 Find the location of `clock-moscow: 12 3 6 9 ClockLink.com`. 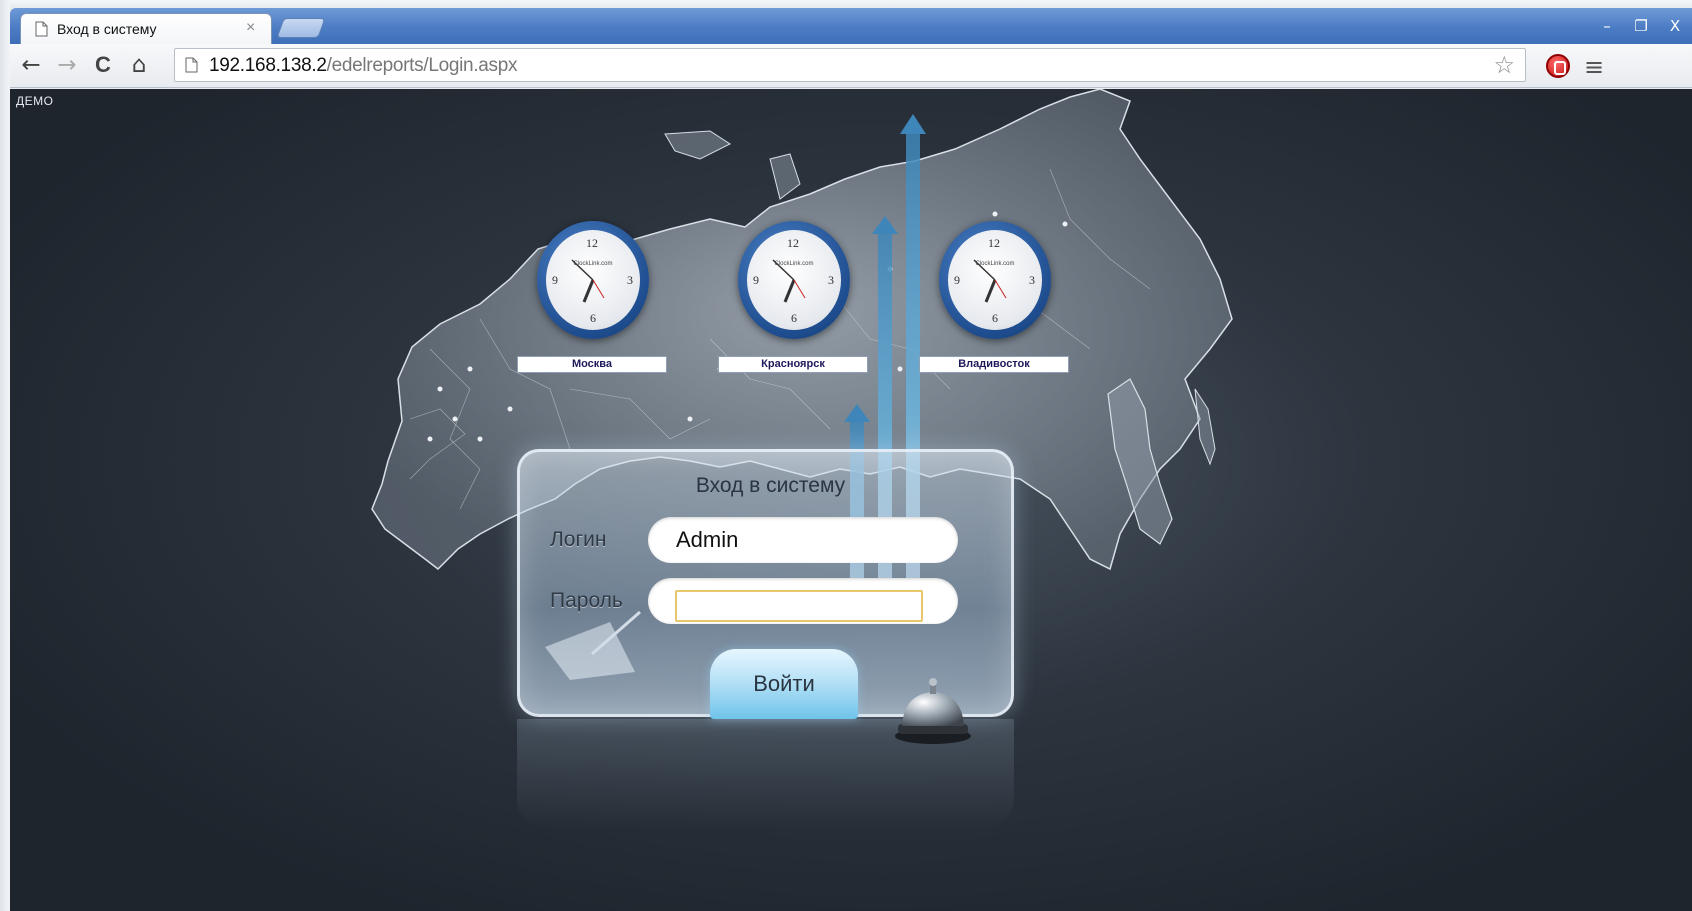

clock-moscow: 12 3 6 9 ClockLink.com is located at coordinates (593, 280).